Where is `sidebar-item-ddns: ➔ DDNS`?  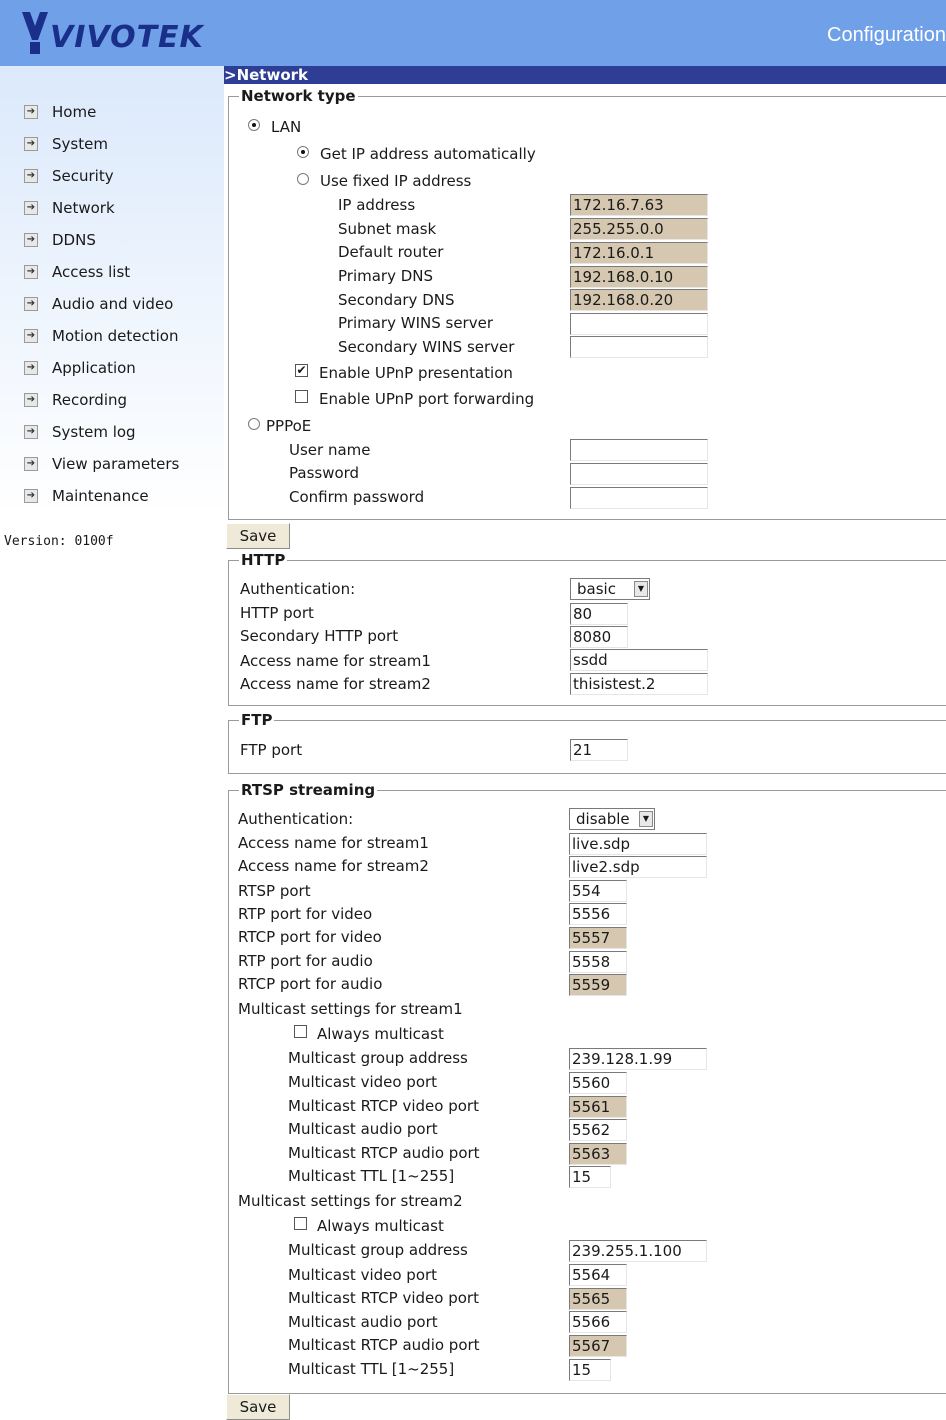
sidebar-item-ddns: ➔ DDNS is located at coordinates (60, 240).